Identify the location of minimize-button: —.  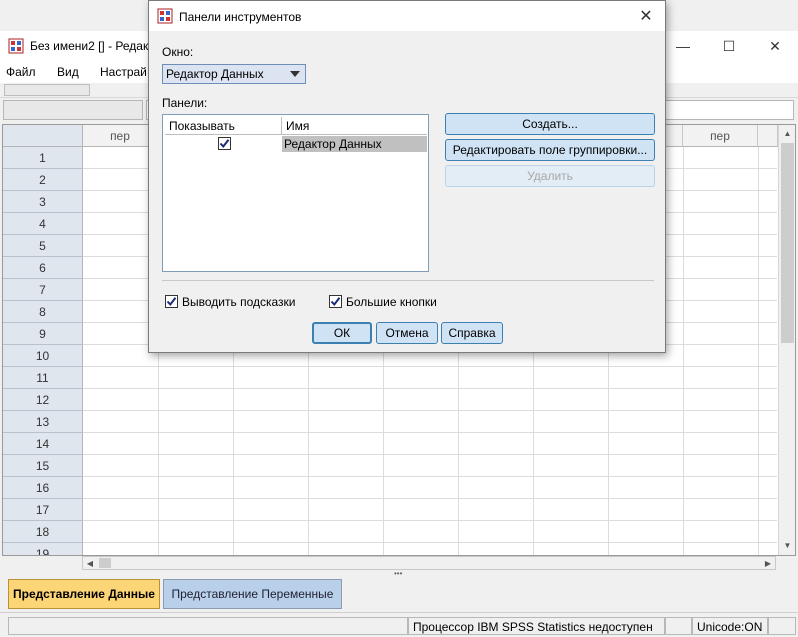
(683, 46).